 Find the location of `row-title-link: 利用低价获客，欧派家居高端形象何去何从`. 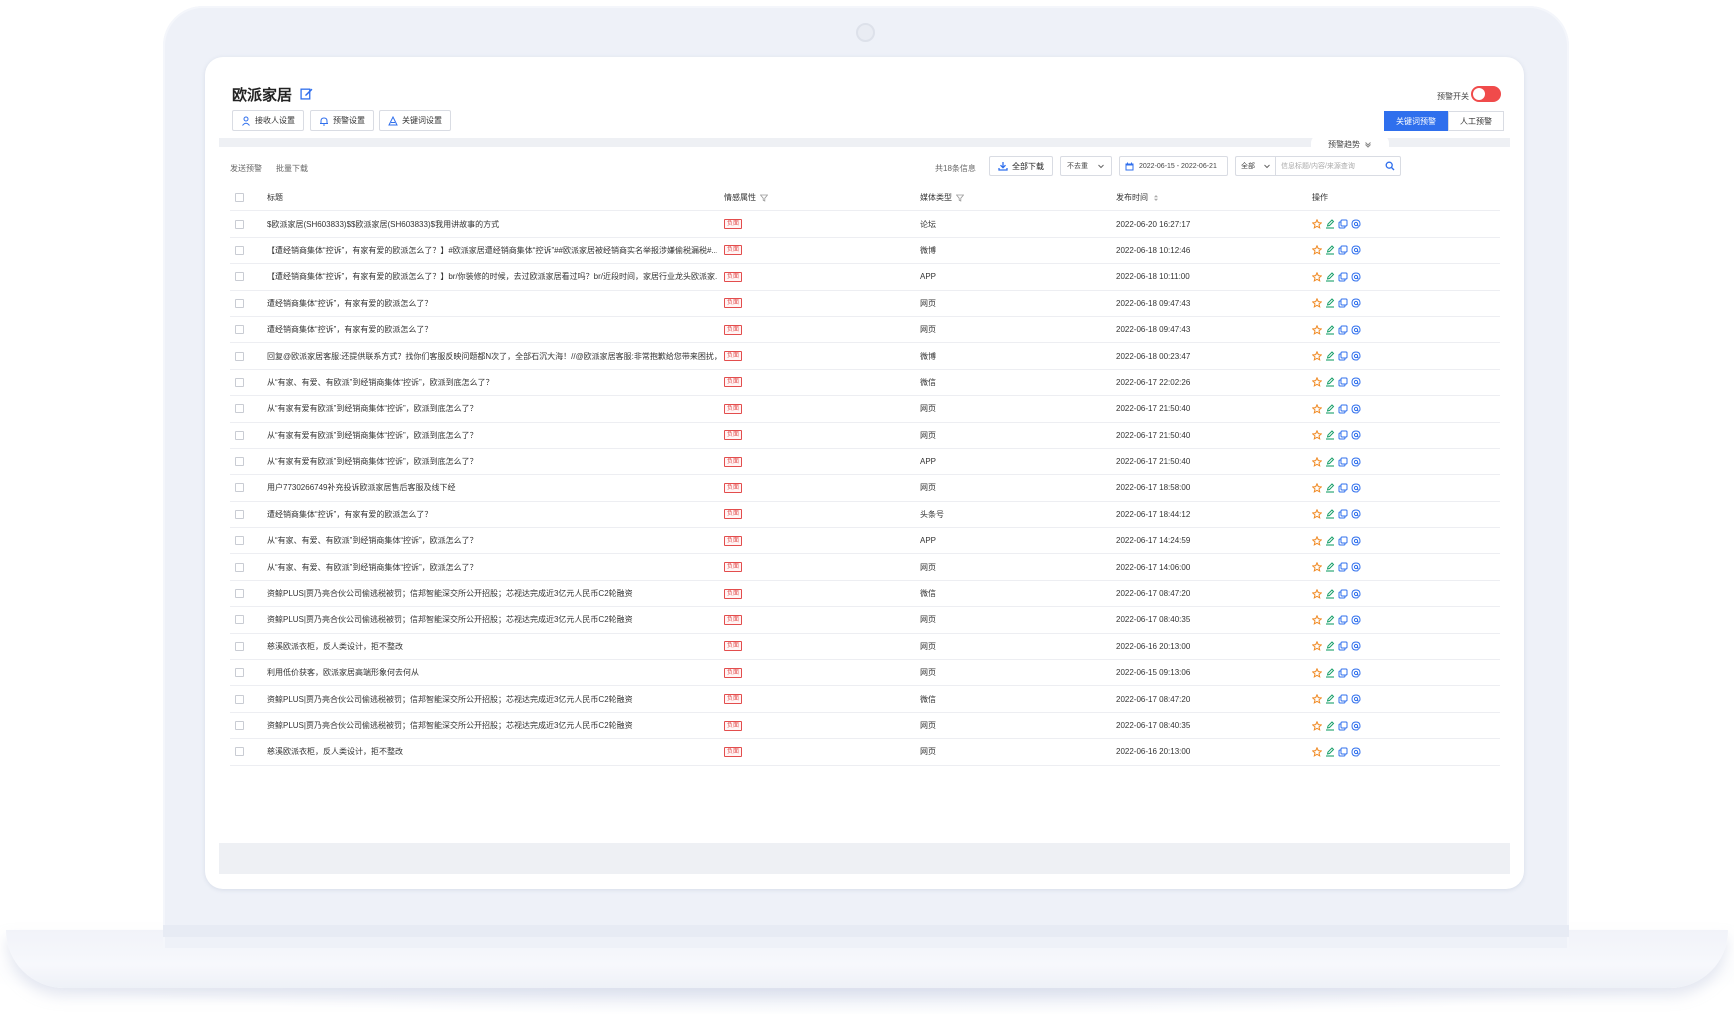

row-title-link: 利用低价获客，欧派家居高端形象何去何从 is located at coordinates (492, 672).